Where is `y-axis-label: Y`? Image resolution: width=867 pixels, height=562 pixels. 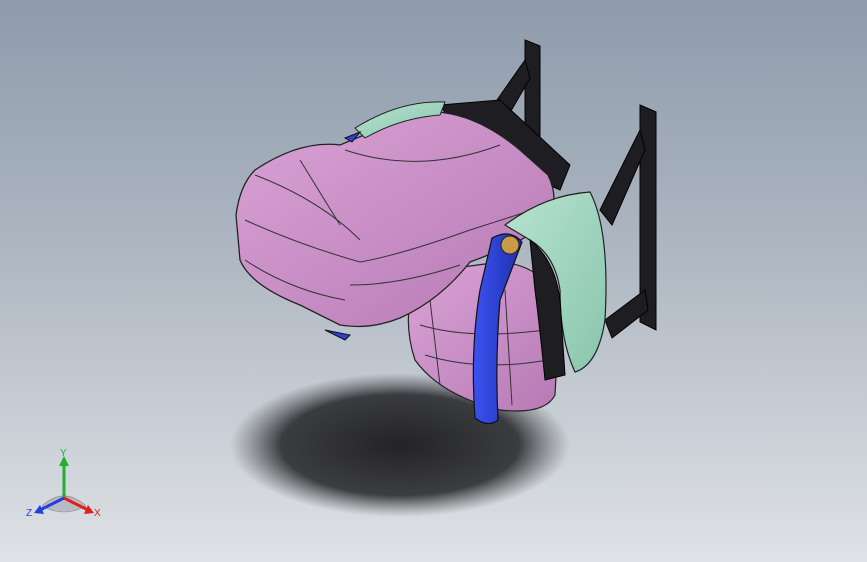 y-axis-label: Y is located at coordinates (63, 453).